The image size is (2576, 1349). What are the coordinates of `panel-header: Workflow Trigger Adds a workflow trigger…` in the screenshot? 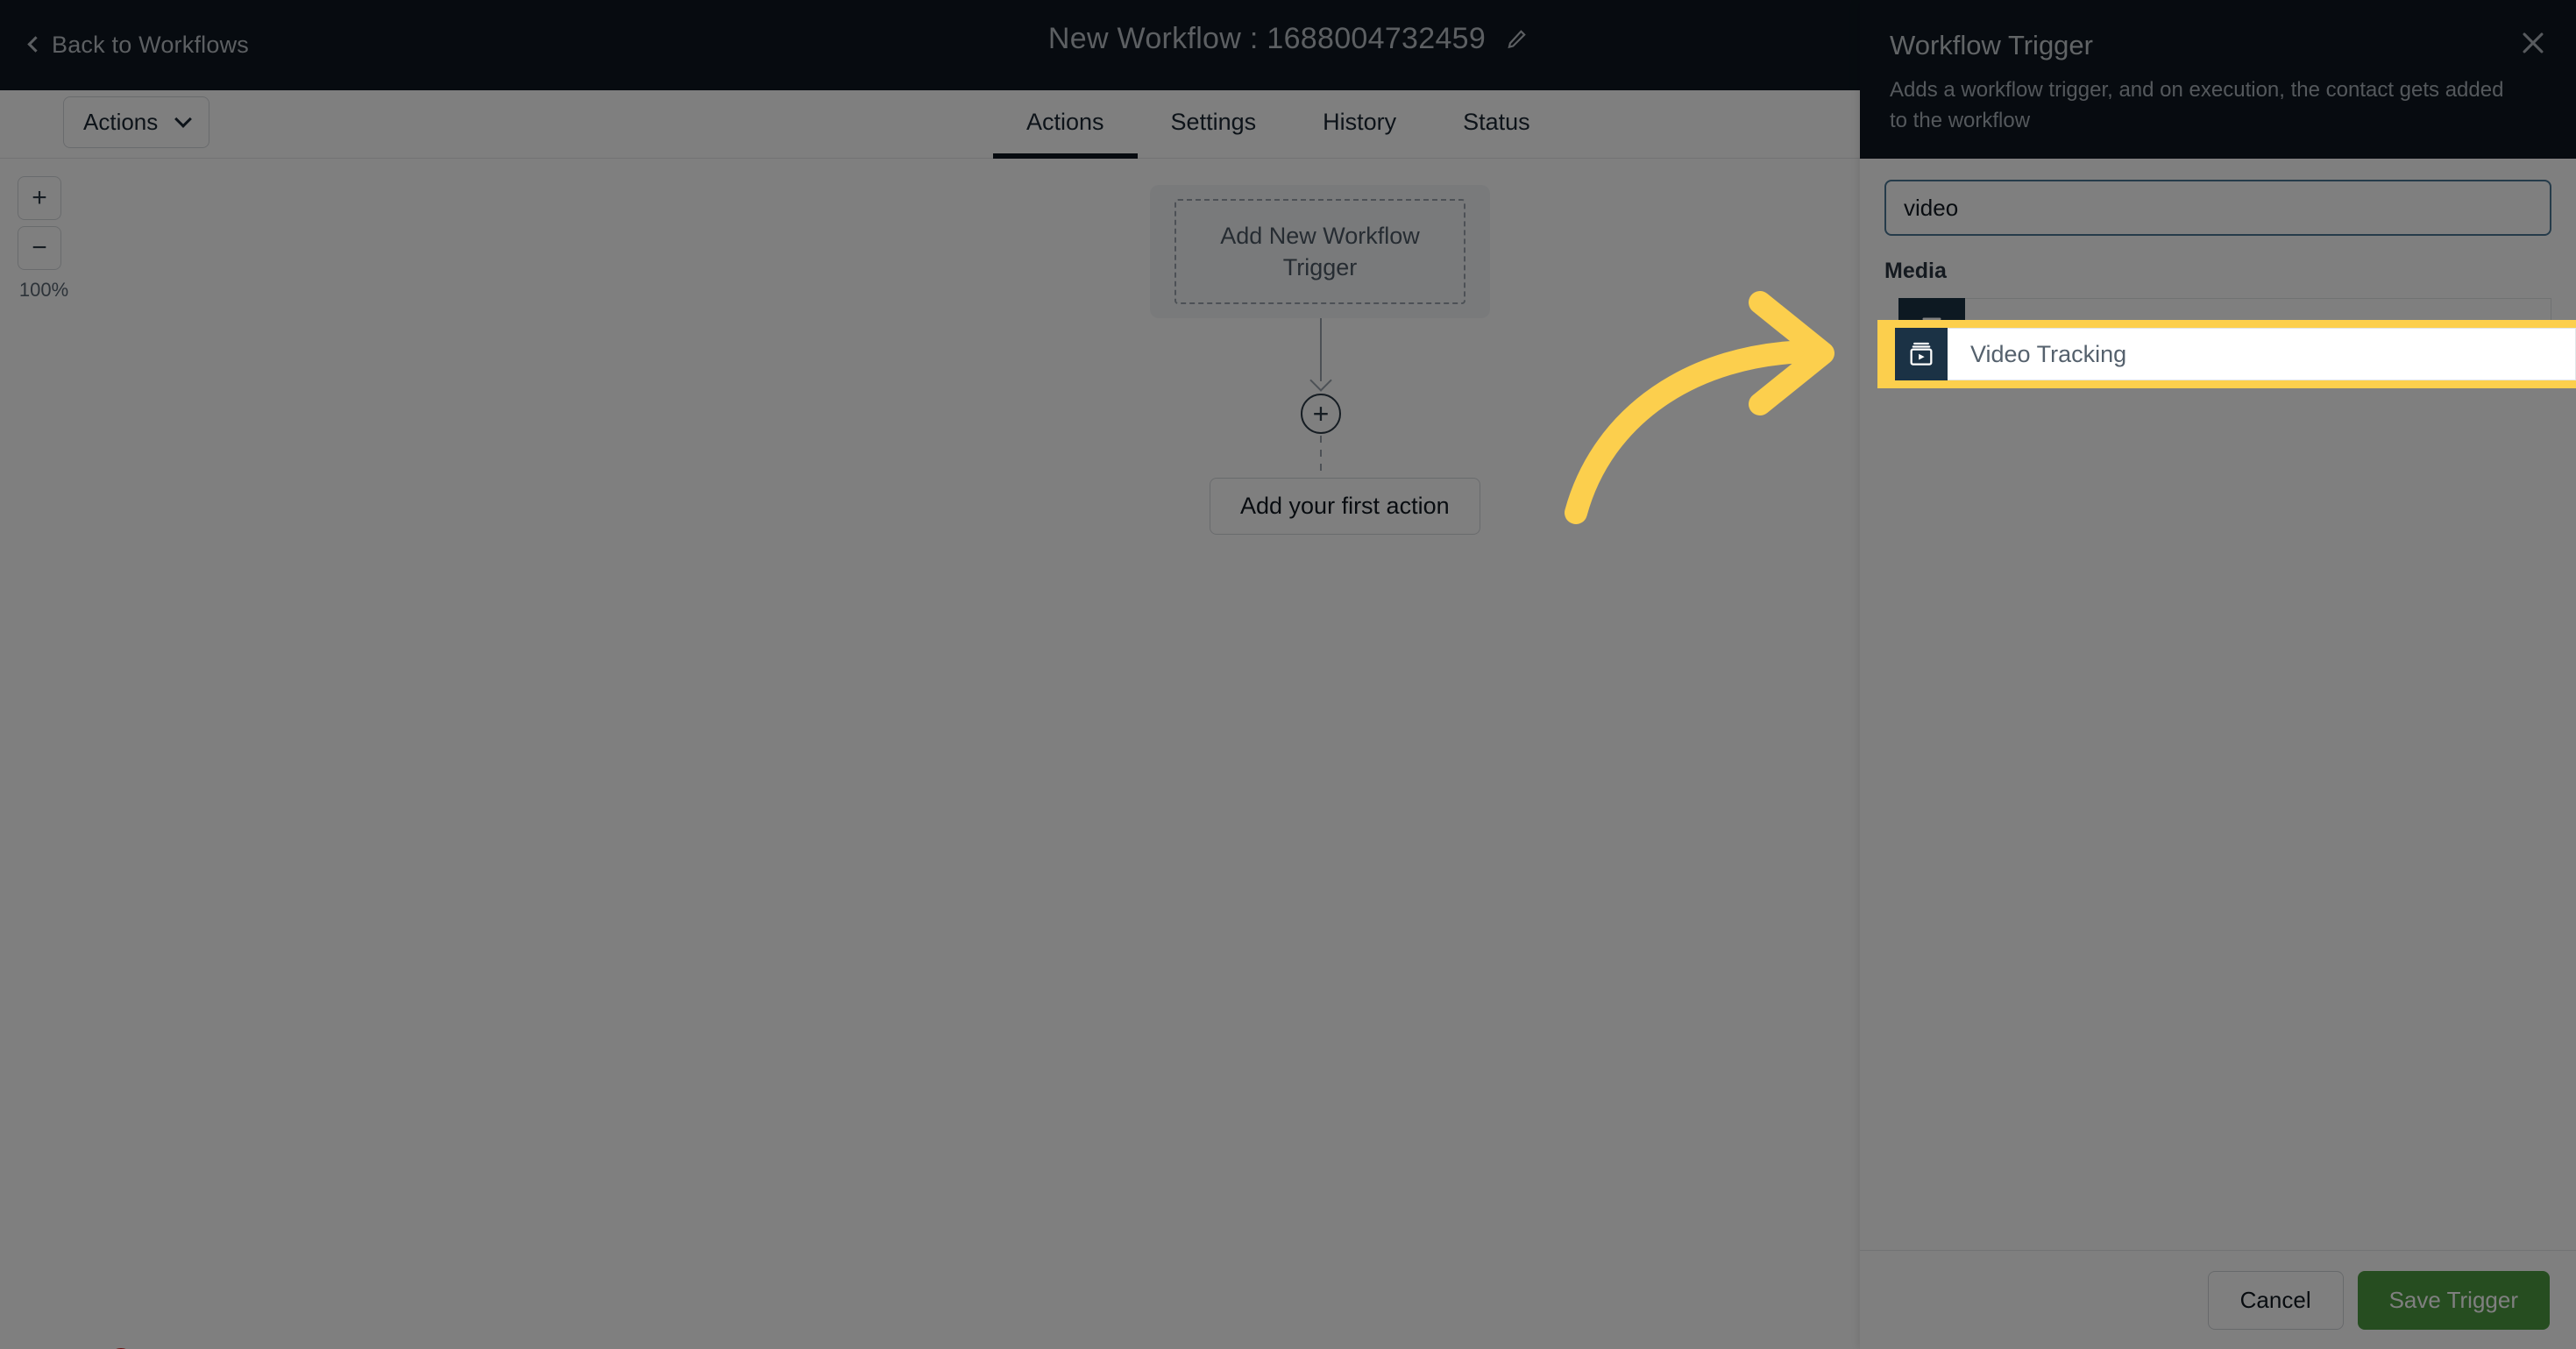 It's located at (2218, 79).